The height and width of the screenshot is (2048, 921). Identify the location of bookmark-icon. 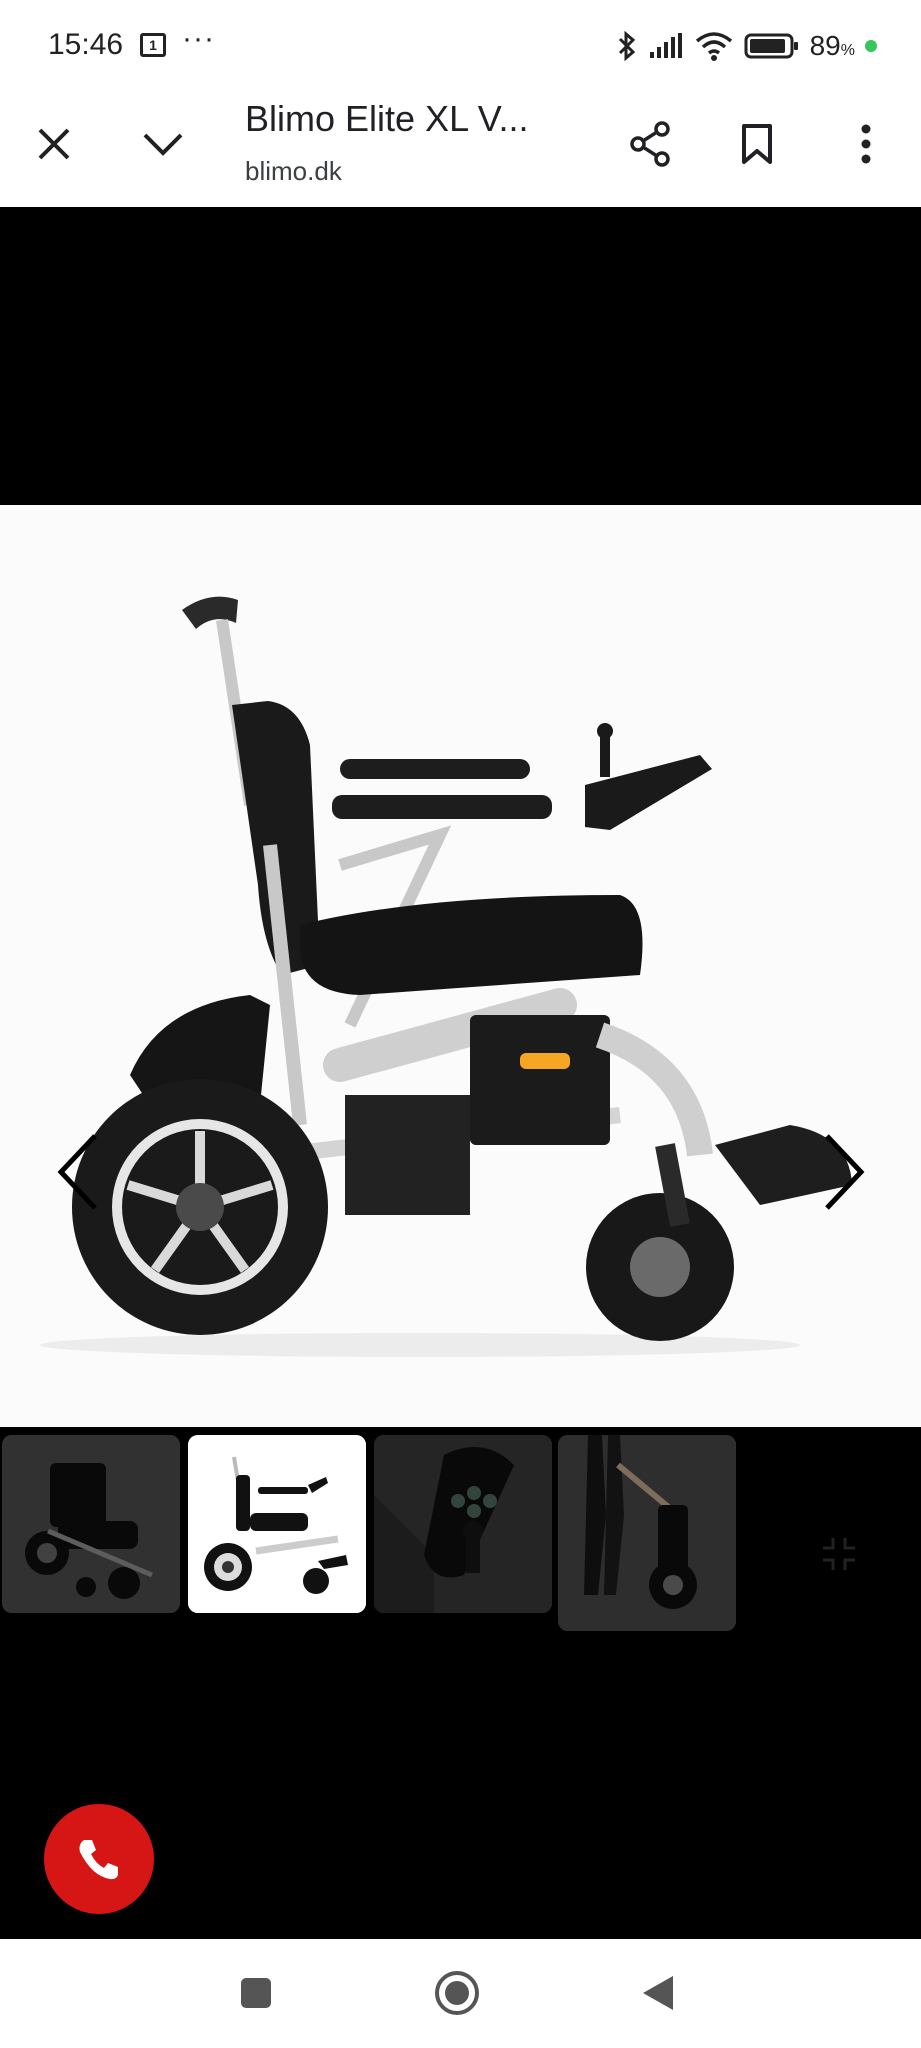
(757, 144).